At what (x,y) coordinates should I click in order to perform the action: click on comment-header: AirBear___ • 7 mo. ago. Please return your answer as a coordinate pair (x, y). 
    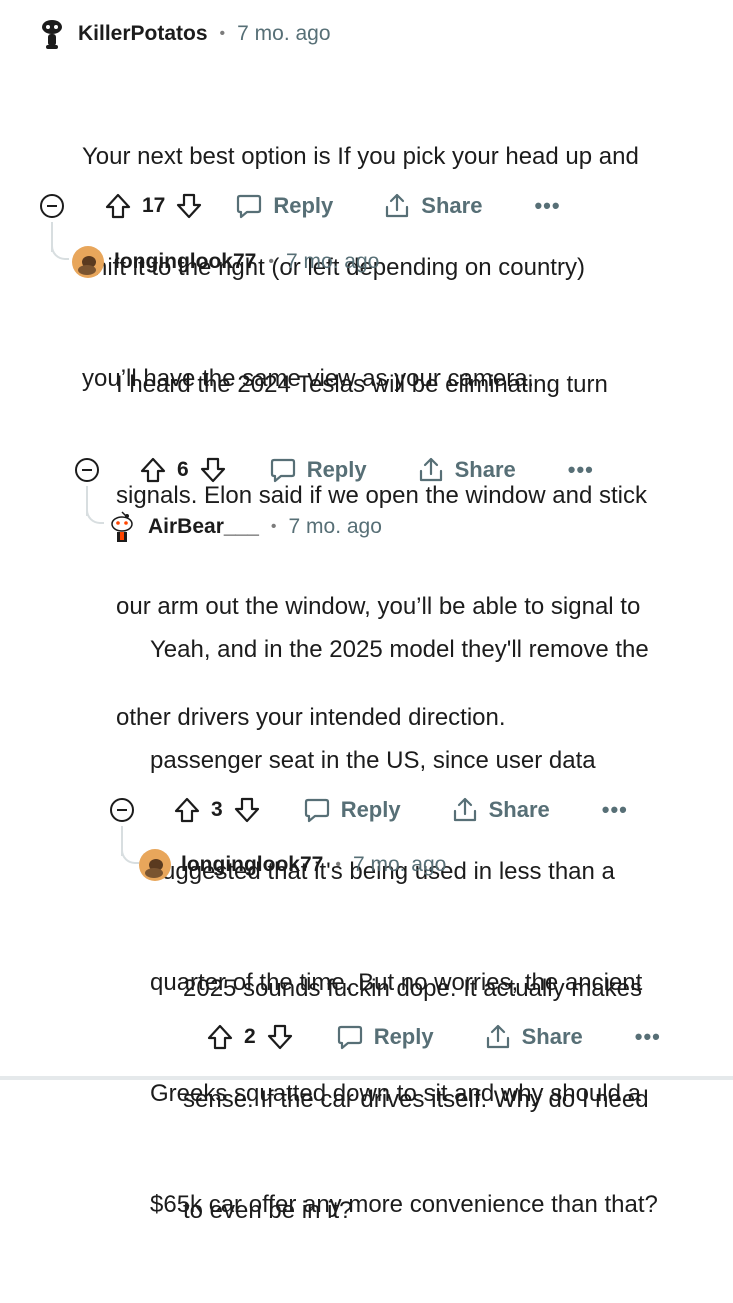
    Looking at the image, I should click on (244, 527).